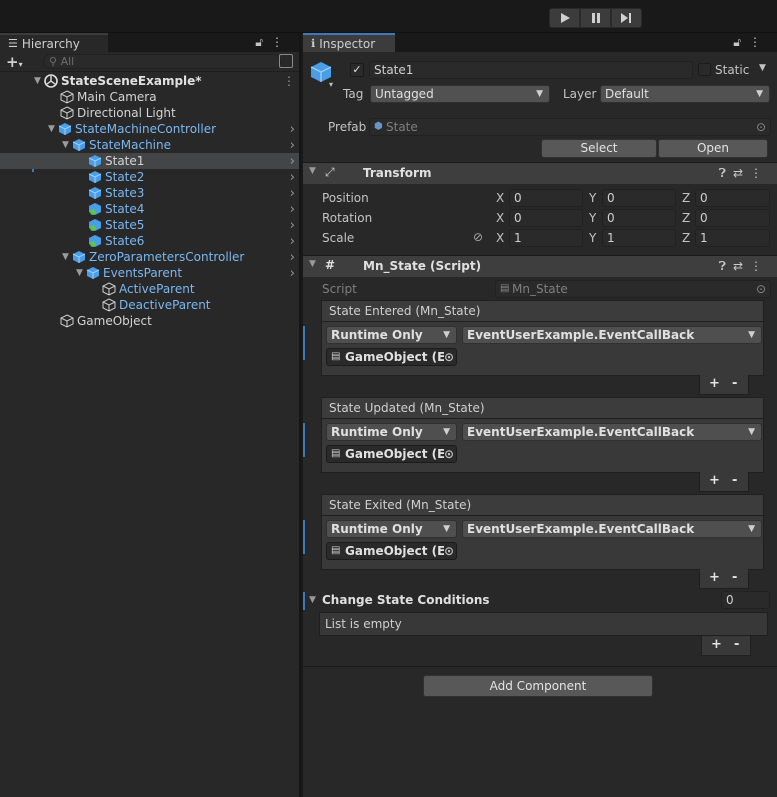  What do you see at coordinates (704, 69) in the screenshot?
I see `static-checkbox` at bounding box center [704, 69].